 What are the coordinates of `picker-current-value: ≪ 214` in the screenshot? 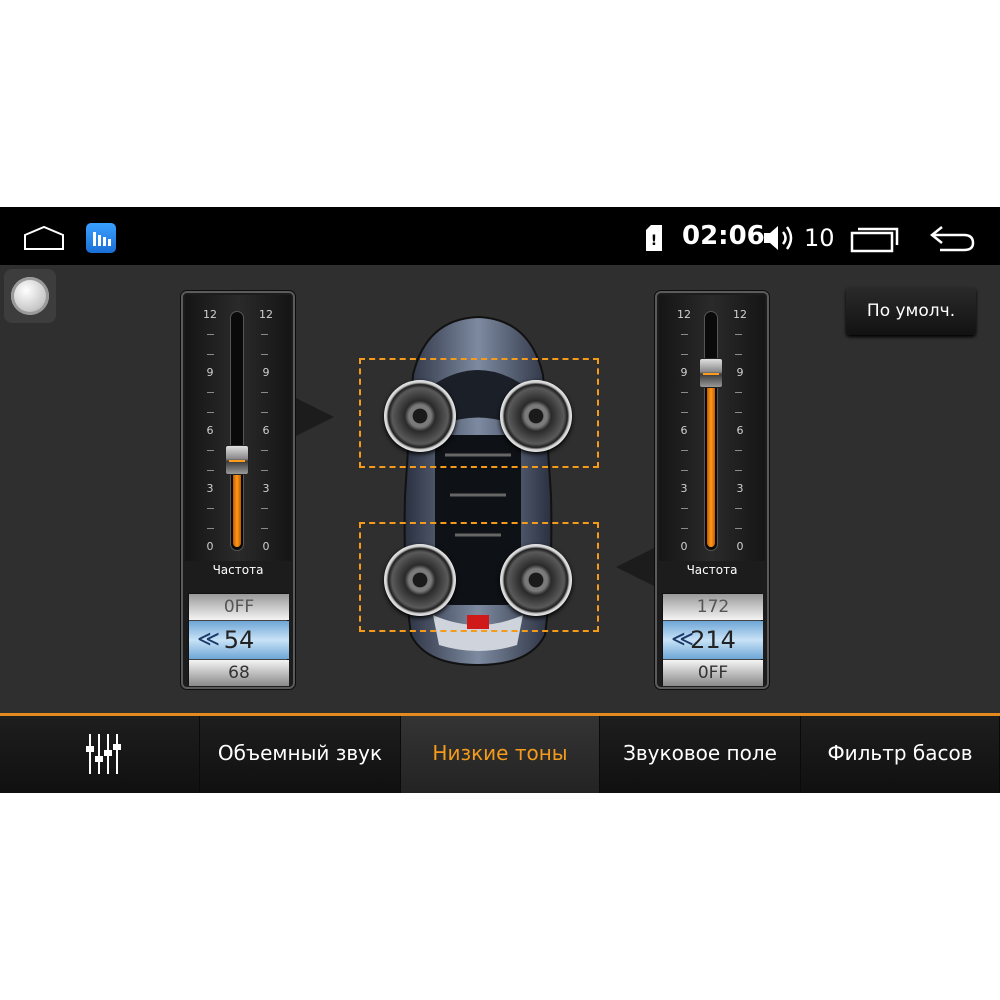 It's located at (713, 640).